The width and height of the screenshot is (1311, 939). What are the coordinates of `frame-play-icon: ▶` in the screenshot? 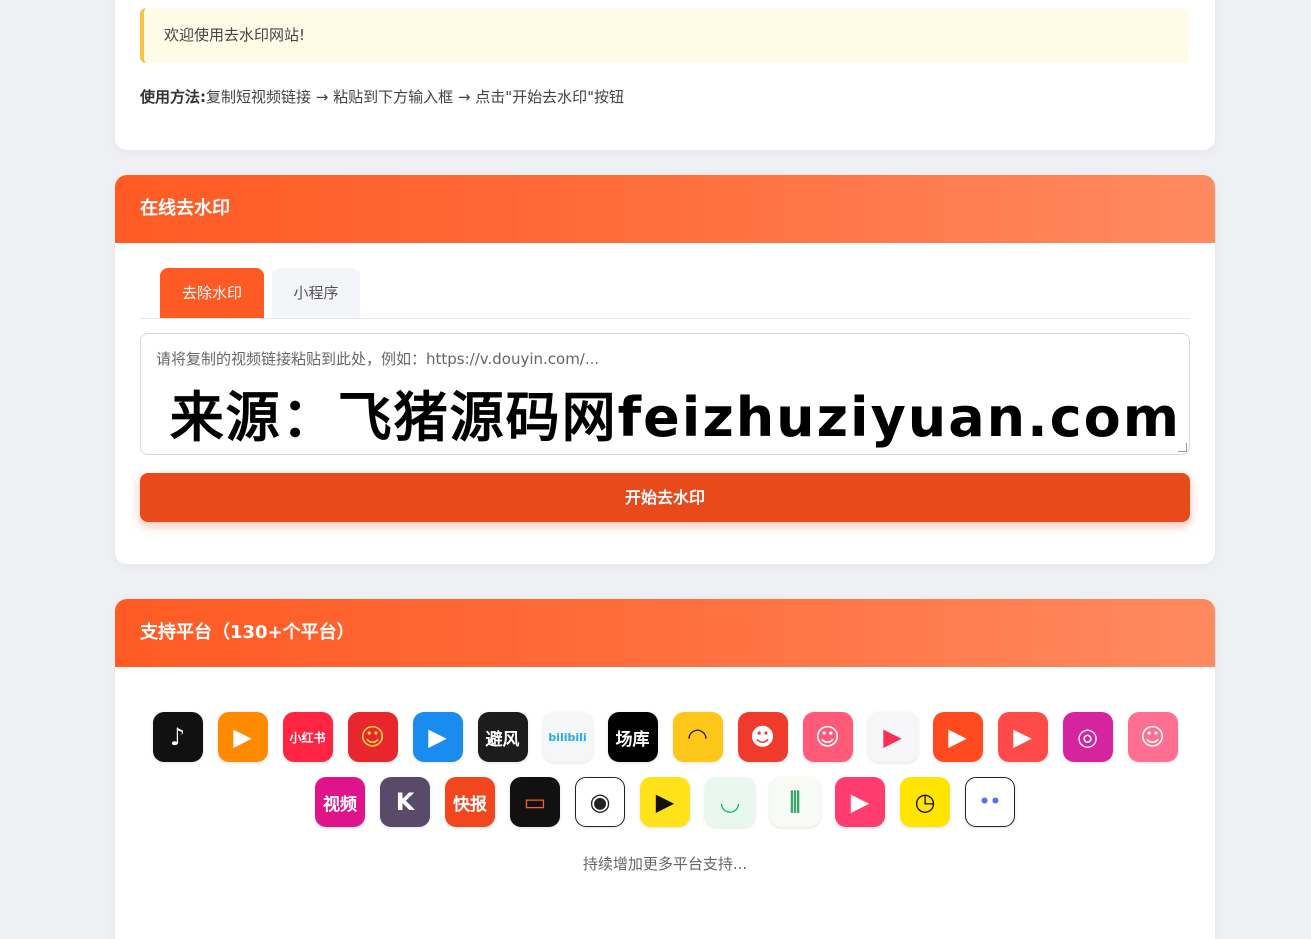 It's located at (1022, 737).